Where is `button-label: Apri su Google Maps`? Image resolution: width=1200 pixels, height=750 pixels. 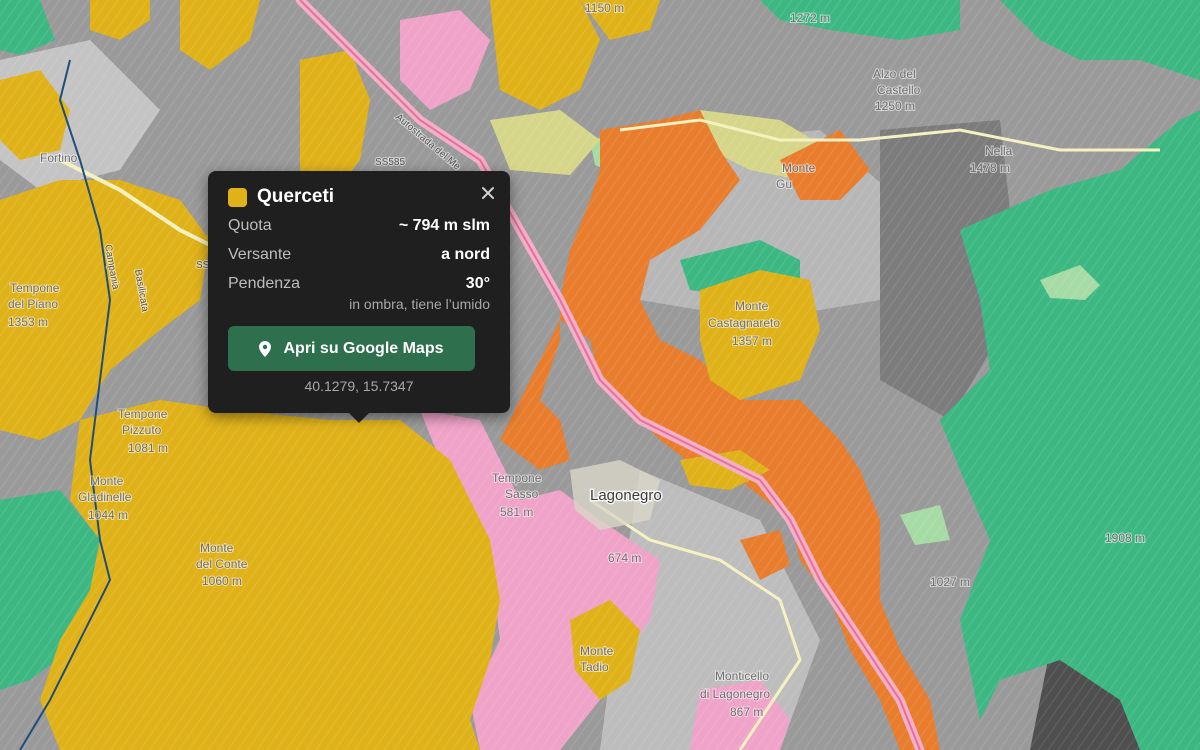 button-label: Apri su Google Maps is located at coordinates (363, 348).